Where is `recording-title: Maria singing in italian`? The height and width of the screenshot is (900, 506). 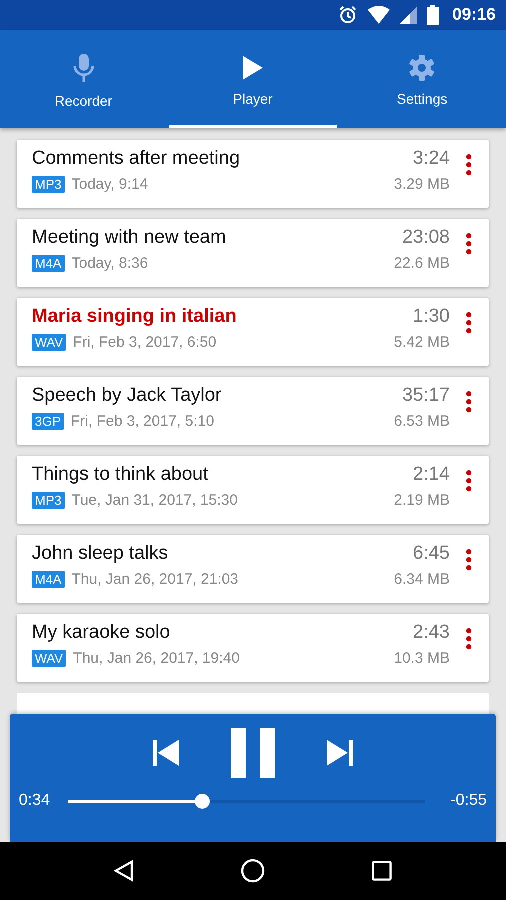 recording-title: Maria singing in italian is located at coordinates (134, 317).